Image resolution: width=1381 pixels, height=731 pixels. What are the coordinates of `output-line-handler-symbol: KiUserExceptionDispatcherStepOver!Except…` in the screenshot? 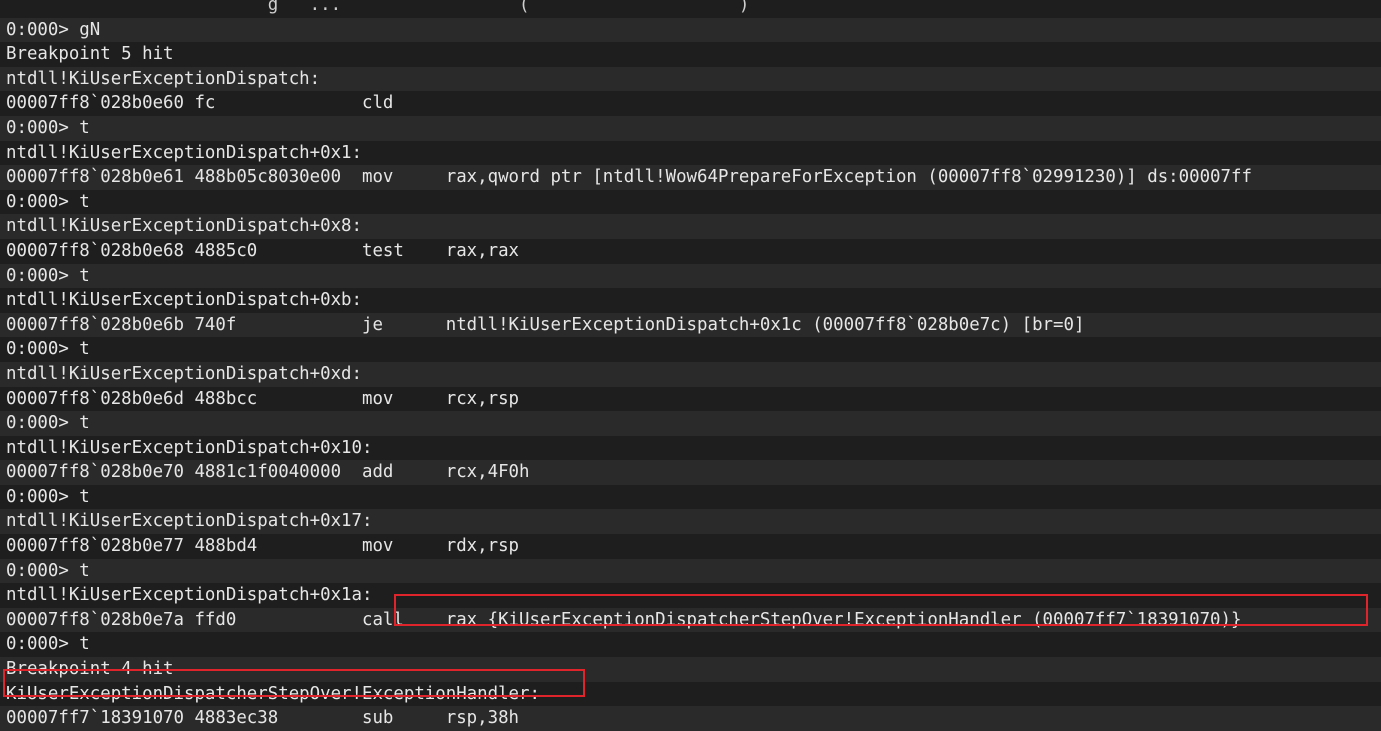 It's located at (273, 693).